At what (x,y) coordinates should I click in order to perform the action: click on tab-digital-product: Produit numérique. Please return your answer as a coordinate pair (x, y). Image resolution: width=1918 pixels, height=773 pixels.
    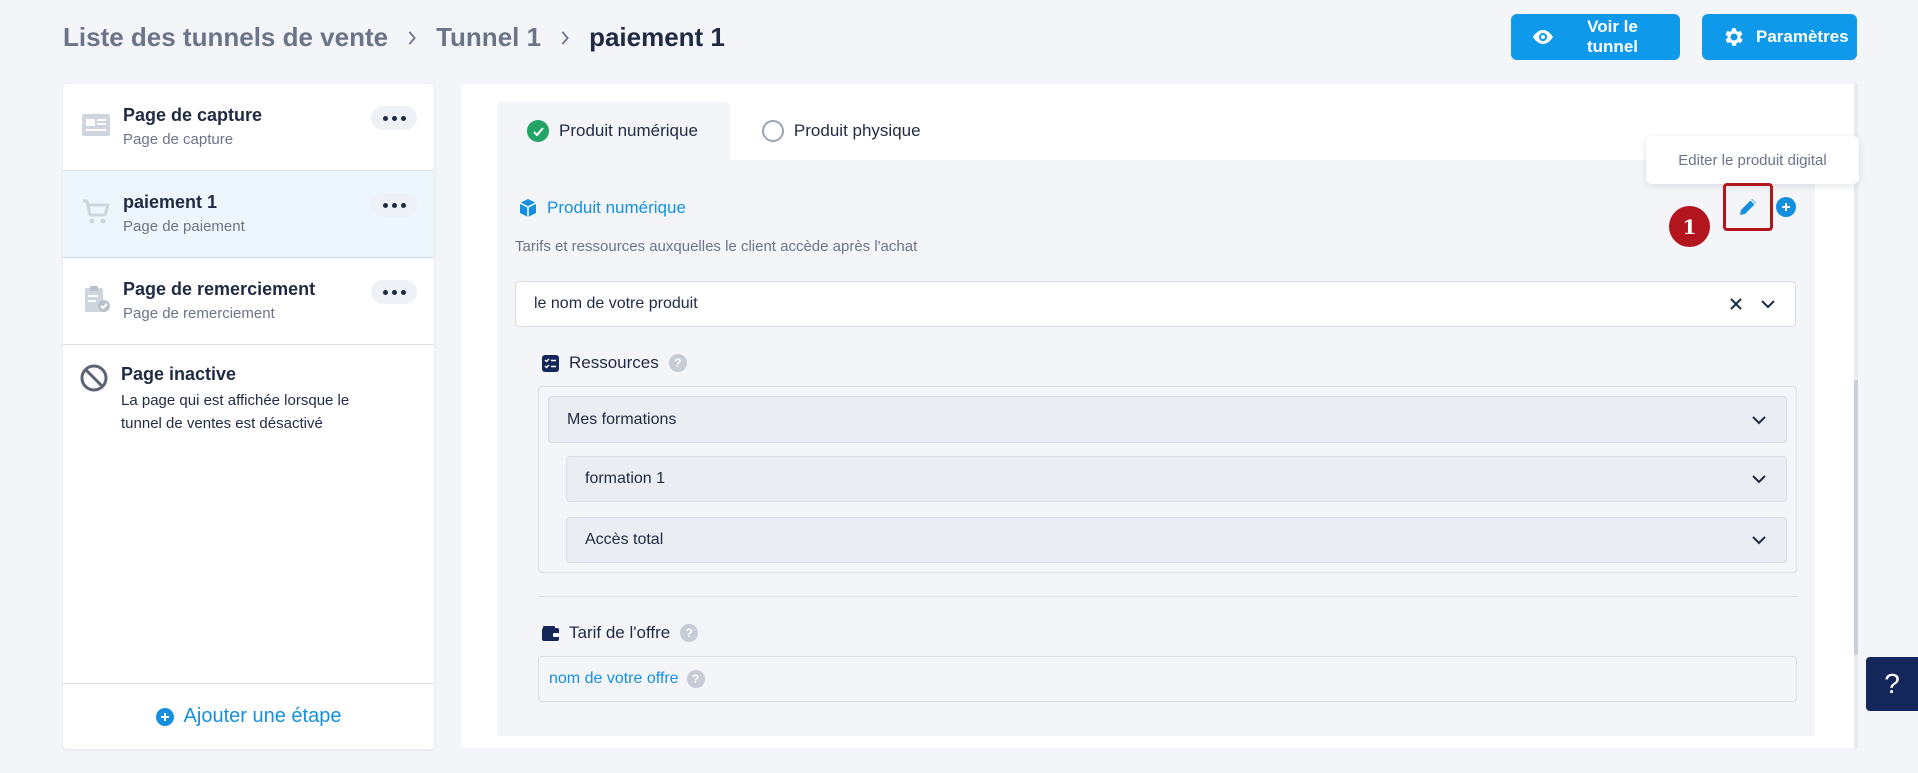
    Looking at the image, I should click on (613, 131).